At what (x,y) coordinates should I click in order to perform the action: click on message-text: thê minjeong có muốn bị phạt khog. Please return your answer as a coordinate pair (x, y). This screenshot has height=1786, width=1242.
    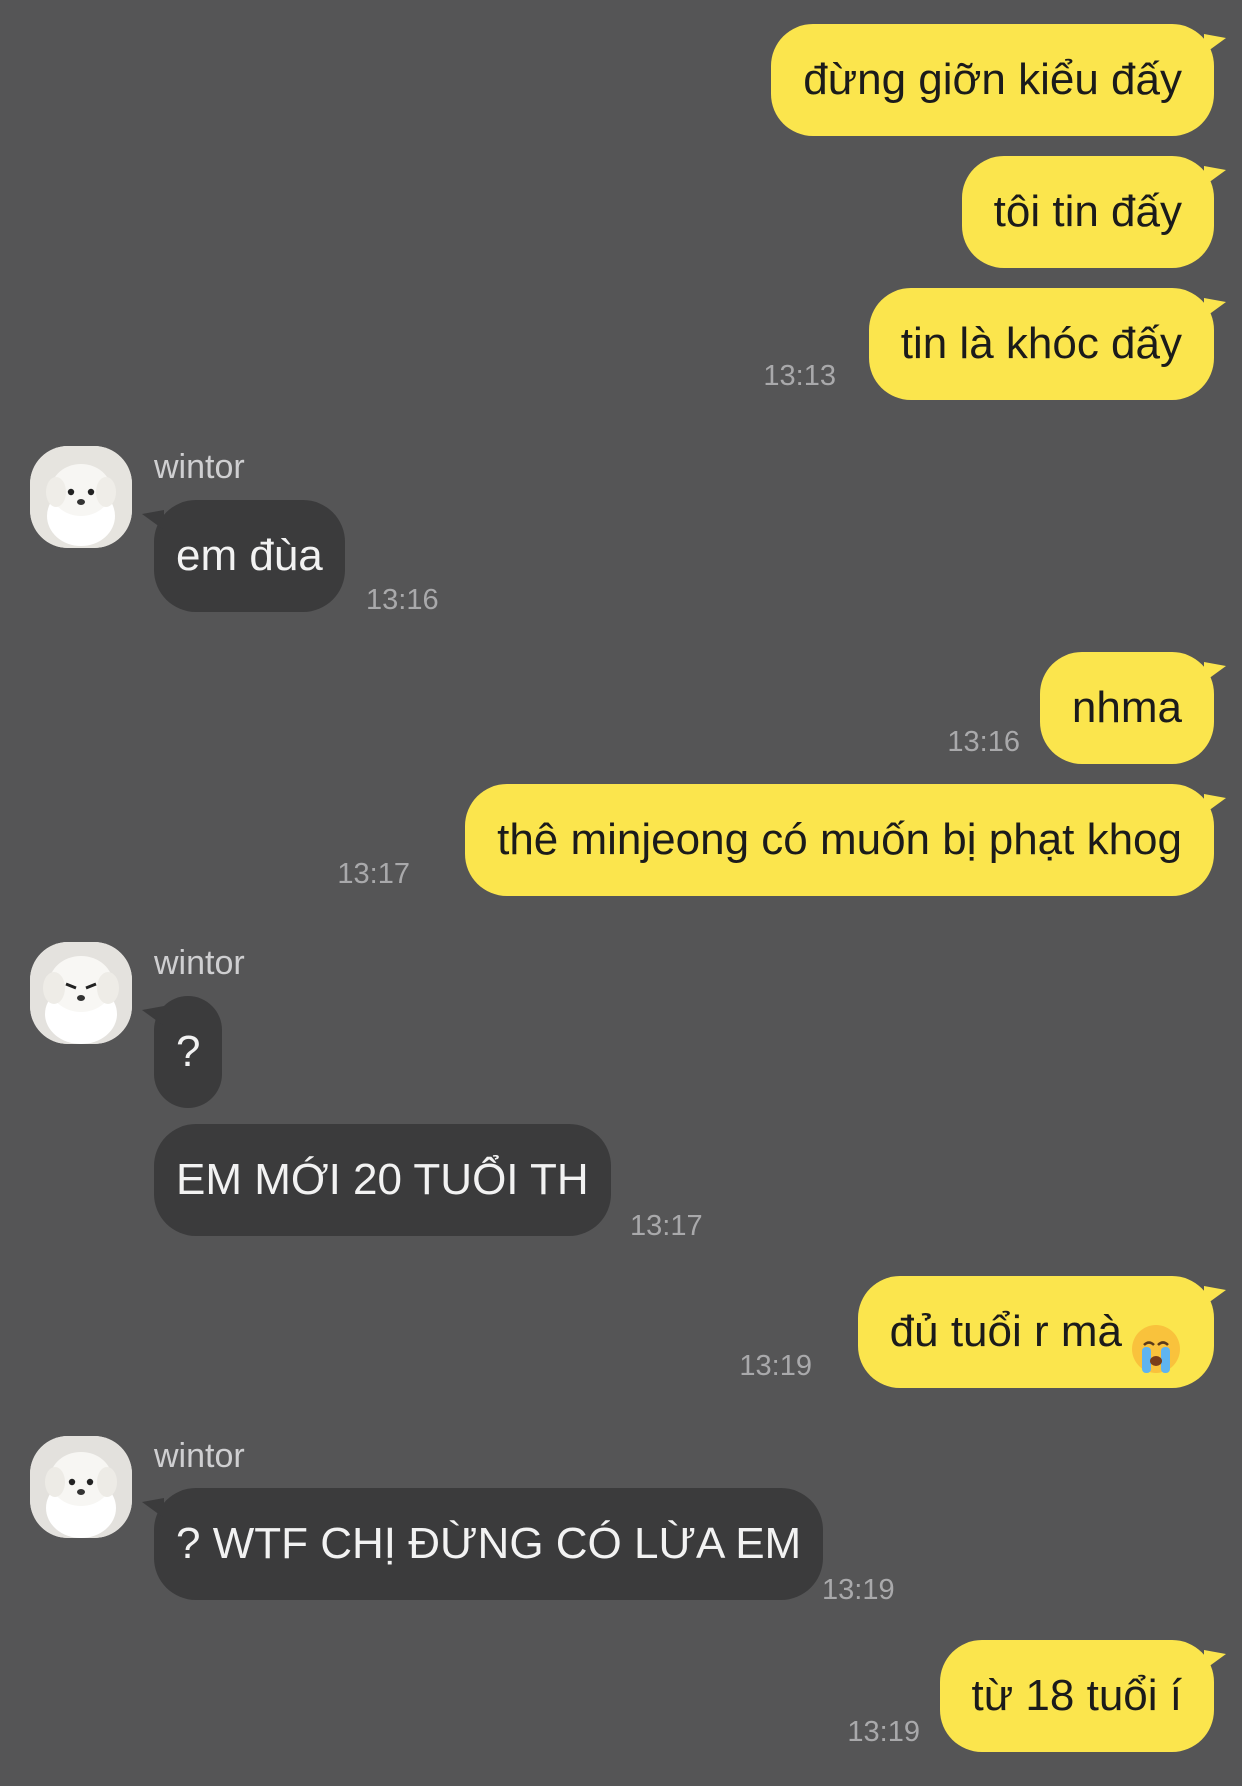
    Looking at the image, I should click on (839, 839).